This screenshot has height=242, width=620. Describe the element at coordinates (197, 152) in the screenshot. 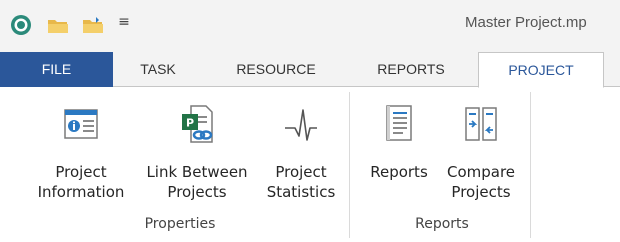

I see `link-between-projects-button: P Link Between Projects` at that location.